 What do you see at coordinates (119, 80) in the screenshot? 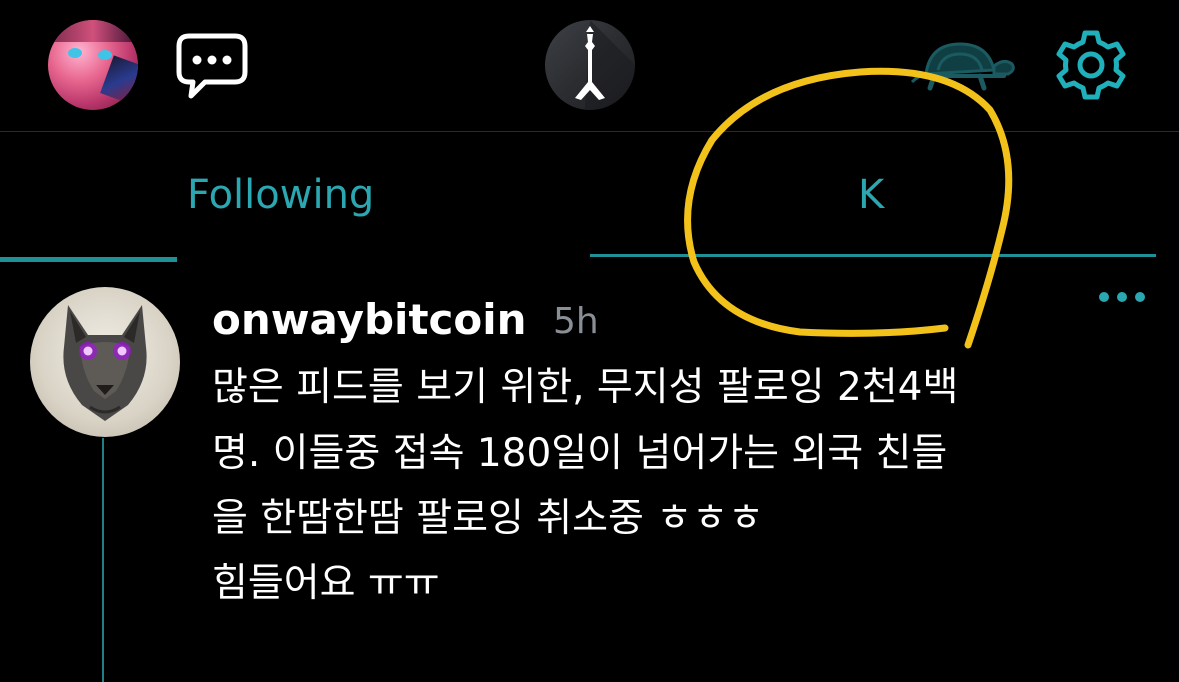
I see `avatar-detail` at bounding box center [119, 80].